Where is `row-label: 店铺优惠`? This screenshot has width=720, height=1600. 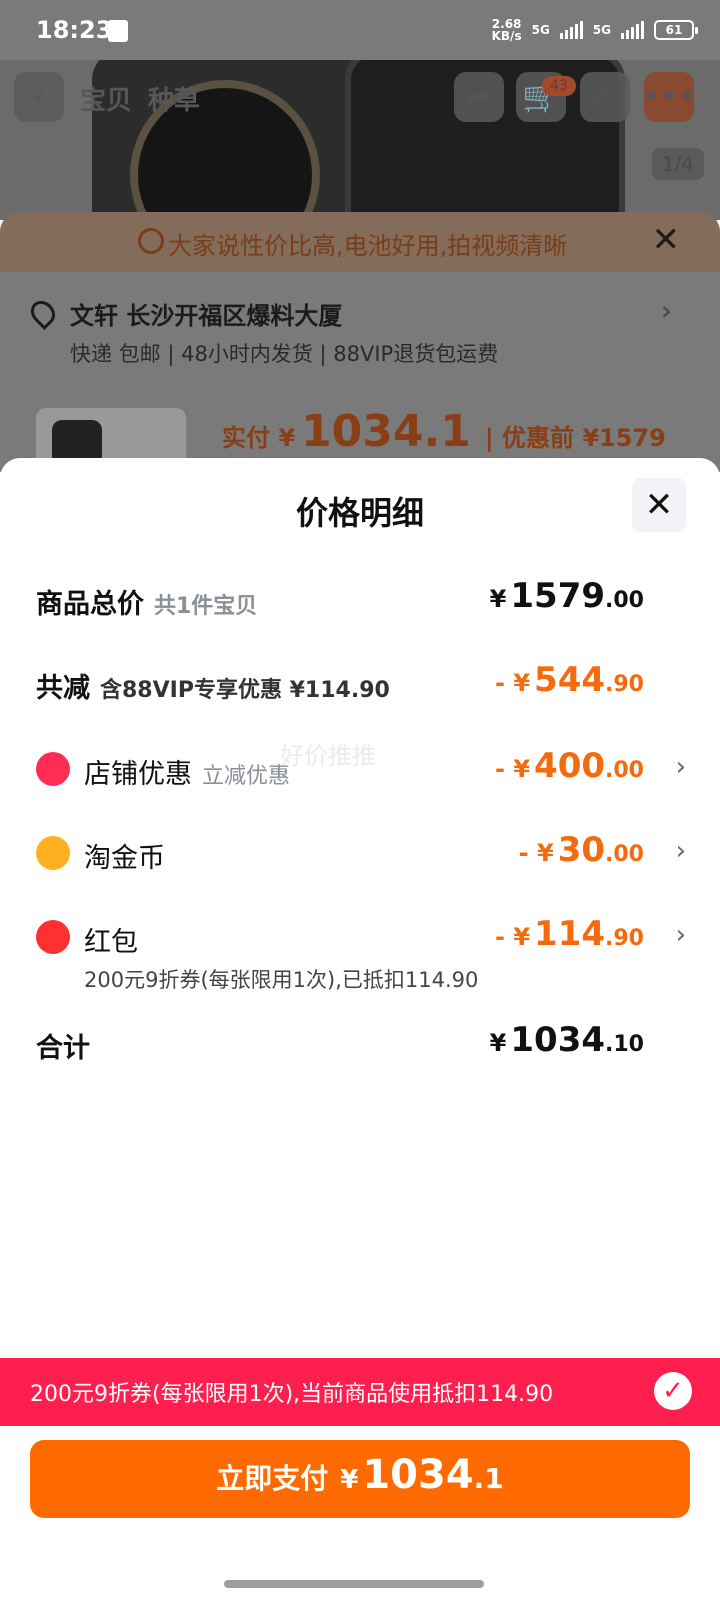
row-label: 店铺优惠 is located at coordinates (138, 774).